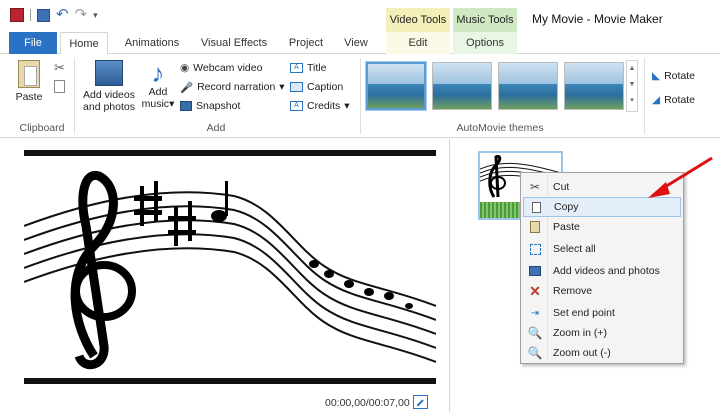 This screenshot has width=720, height=412. What do you see at coordinates (566, 227) in the screenshot?
I see `menu-item-label: Paste` at bounding box center [566, 227].